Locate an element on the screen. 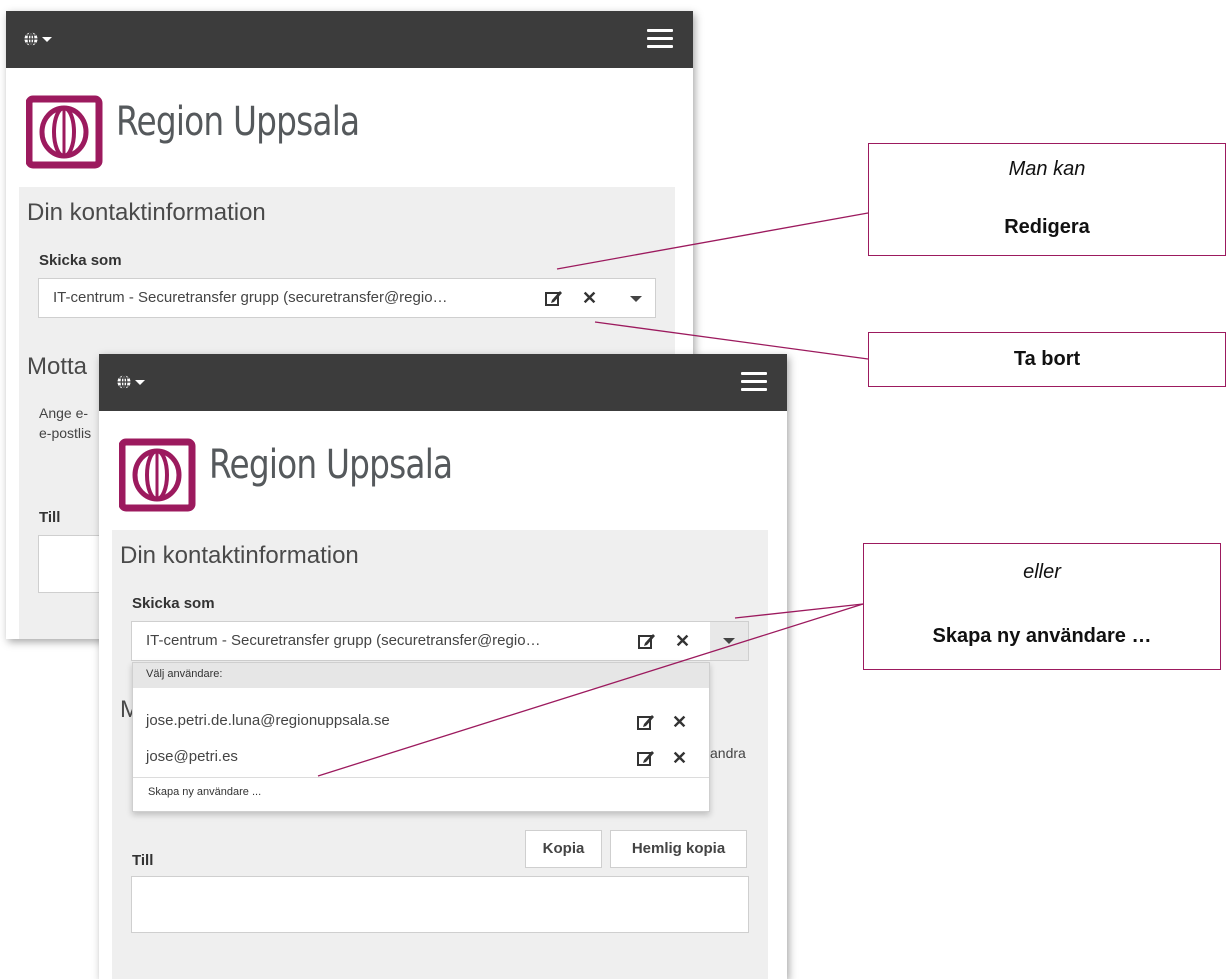  dropdown-item: jose.petri.de.luna@regionuppsala.se ✕ is located at coordinates (421, 721).